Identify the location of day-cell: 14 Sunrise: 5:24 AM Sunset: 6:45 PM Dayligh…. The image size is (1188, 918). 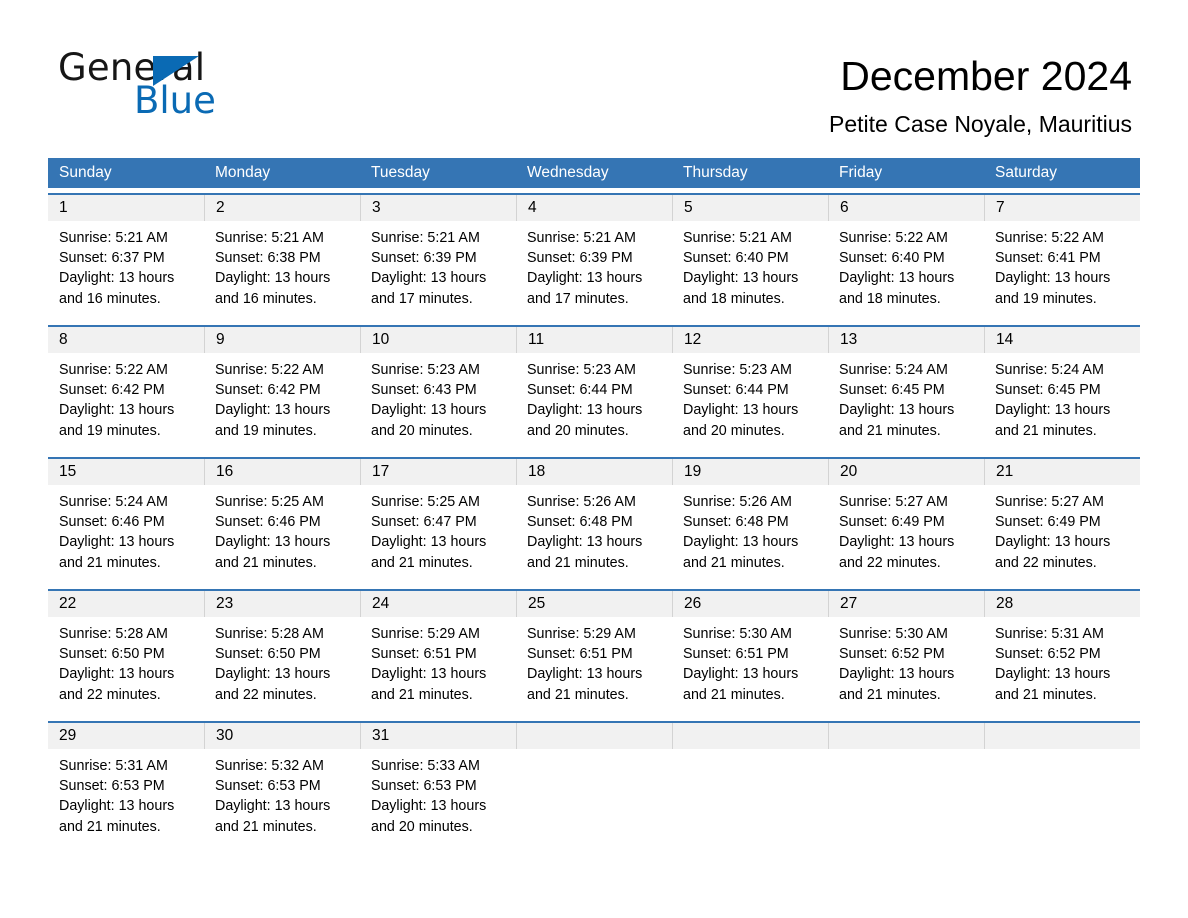
(1062, 389).